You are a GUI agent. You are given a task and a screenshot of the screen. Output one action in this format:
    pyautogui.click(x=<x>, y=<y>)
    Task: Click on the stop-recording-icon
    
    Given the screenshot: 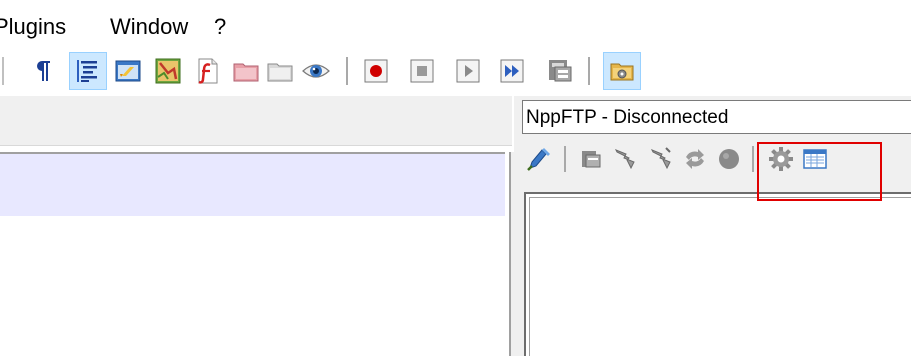 What is the action you would take?
    pyautogui.click(x=422, y=71)
    